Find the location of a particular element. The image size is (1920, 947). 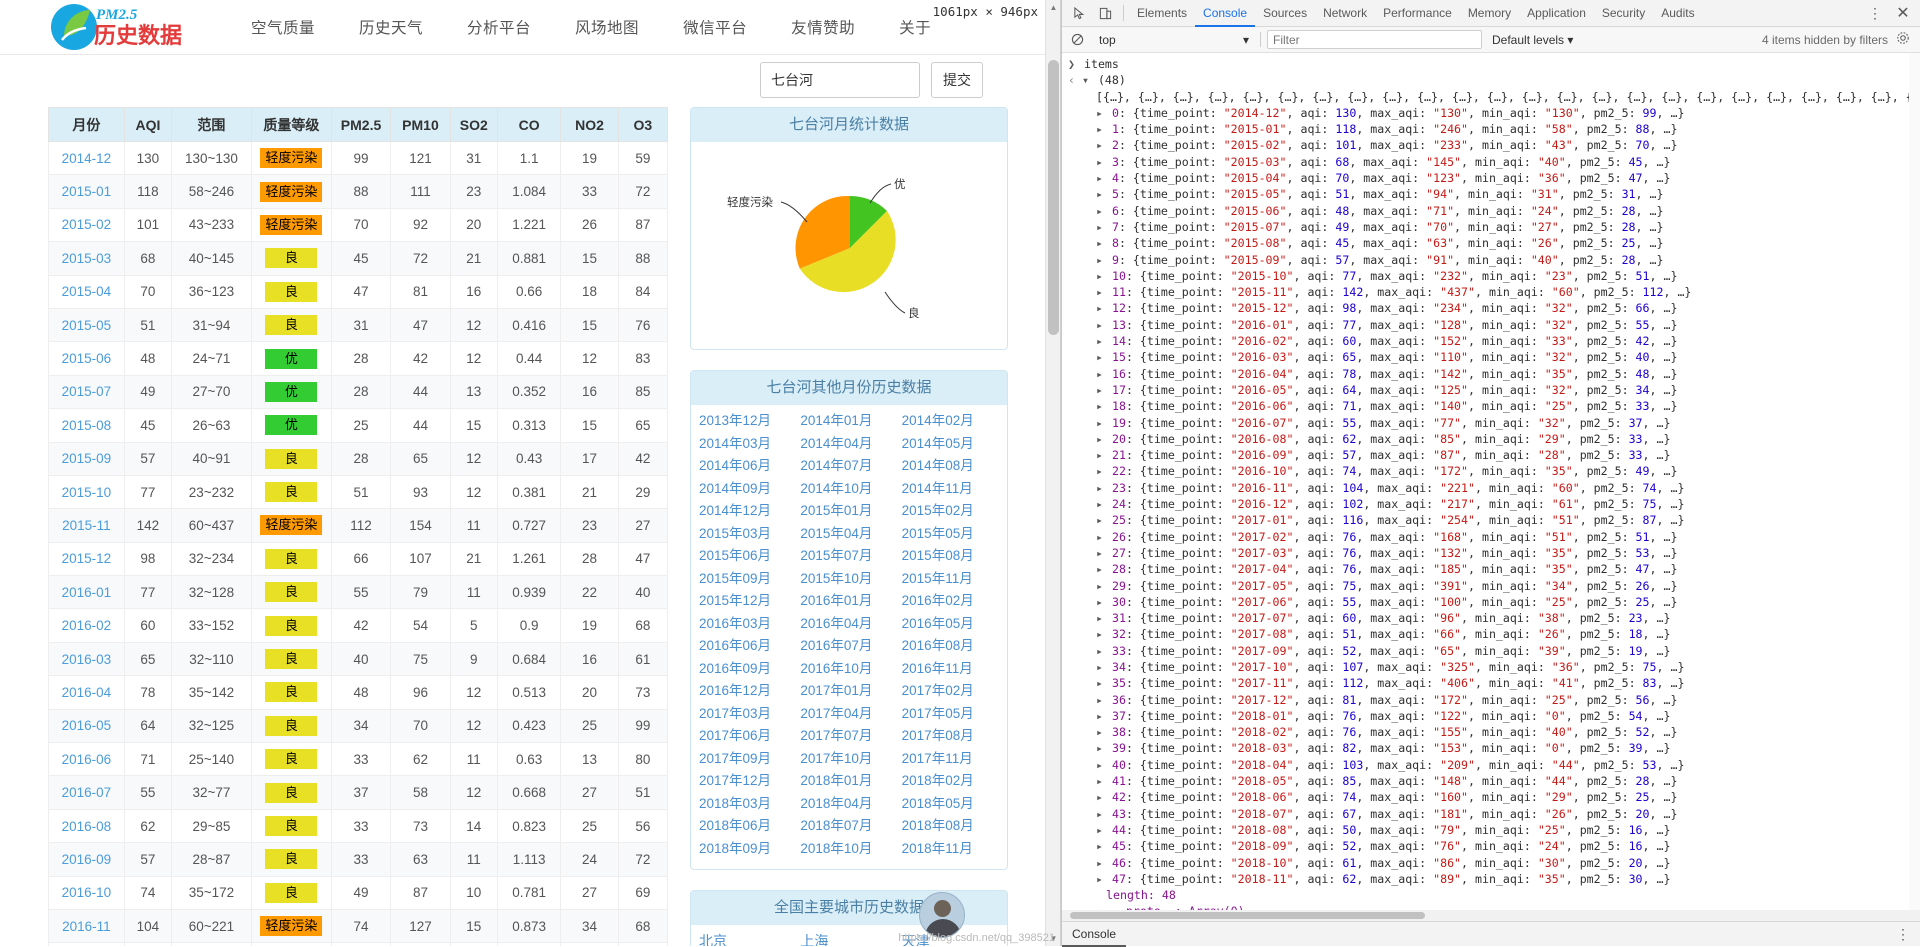

other-month-link: 2018年10月 is located at coordinates (848, 849).